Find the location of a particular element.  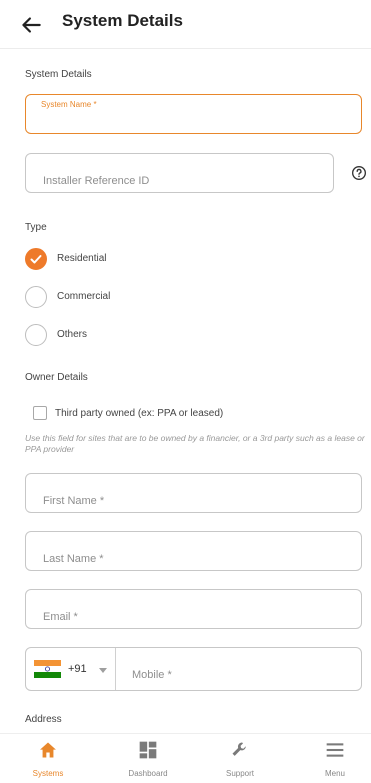

nav-item-dashboard: Dashboard is located at coordinates (148, 758).